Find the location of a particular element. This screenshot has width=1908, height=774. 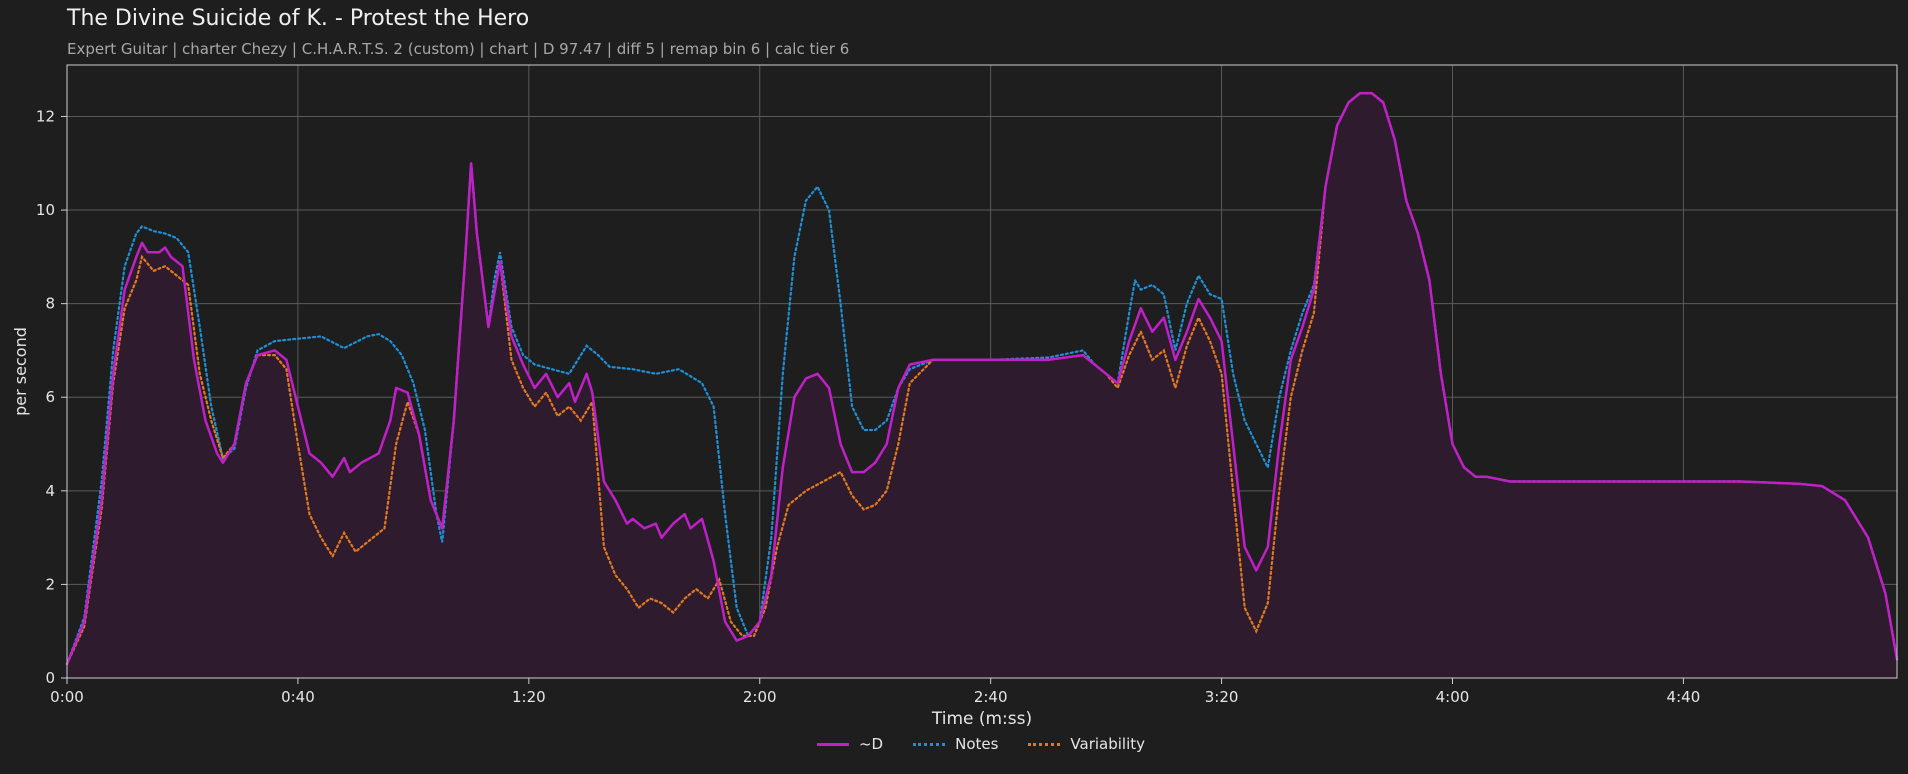

y-axis-label: per second is located at coordinates (20, 371).